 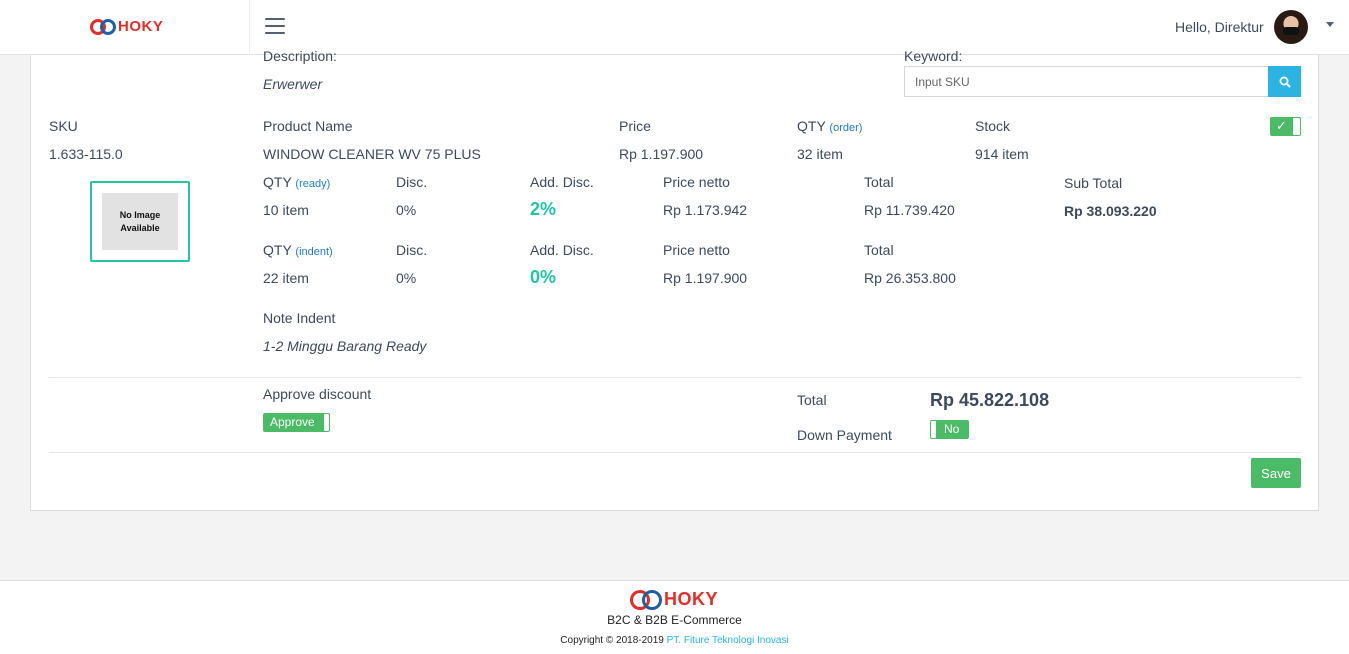 I want to click on subtotal-label: Sub Total, so click(x=1093, y=183).